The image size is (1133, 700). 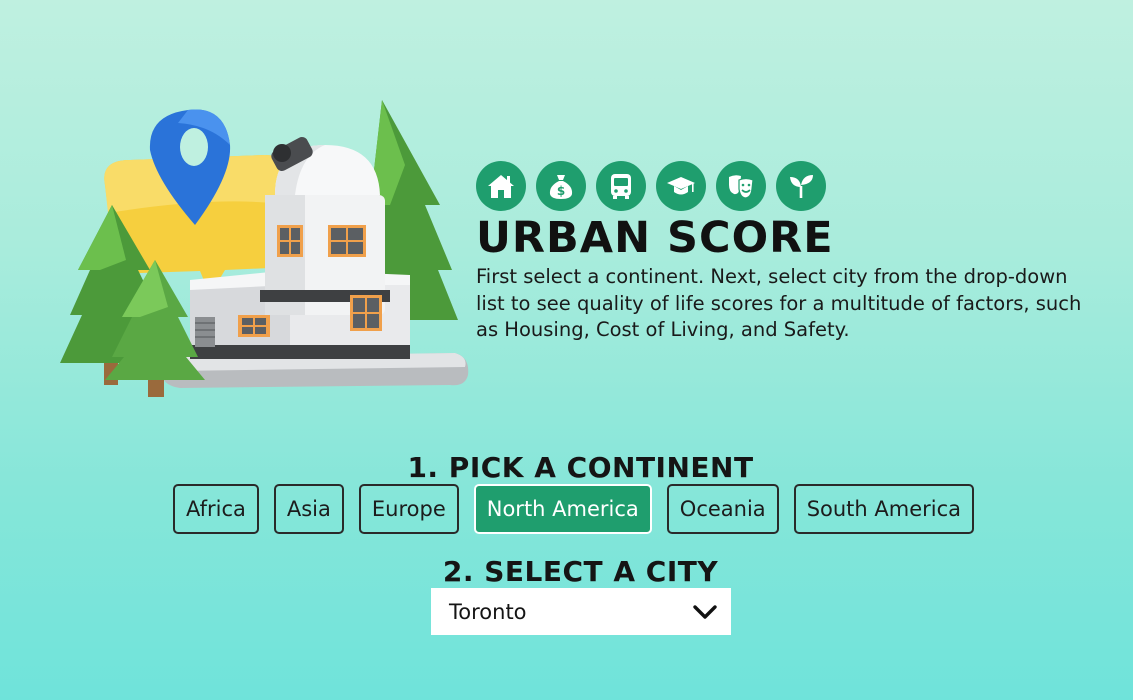 What do you see at coordinates (488, 611) in the screenshot?
I see `city-select-value: Toronto` at bounding box center [488, 611].